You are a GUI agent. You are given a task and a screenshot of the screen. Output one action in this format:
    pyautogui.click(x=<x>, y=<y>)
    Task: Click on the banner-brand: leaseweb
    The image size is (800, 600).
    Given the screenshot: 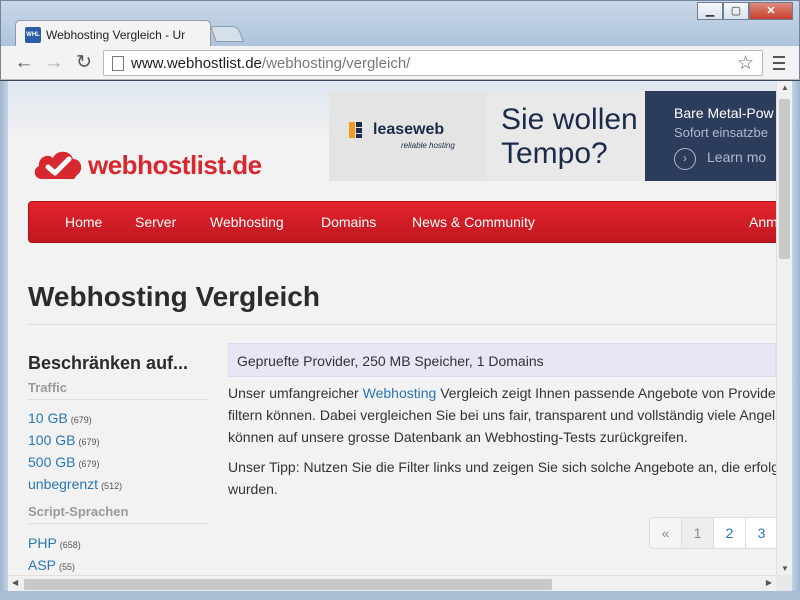 What is the action you would take?
    pyautogui.click(x=409, y=129)
    